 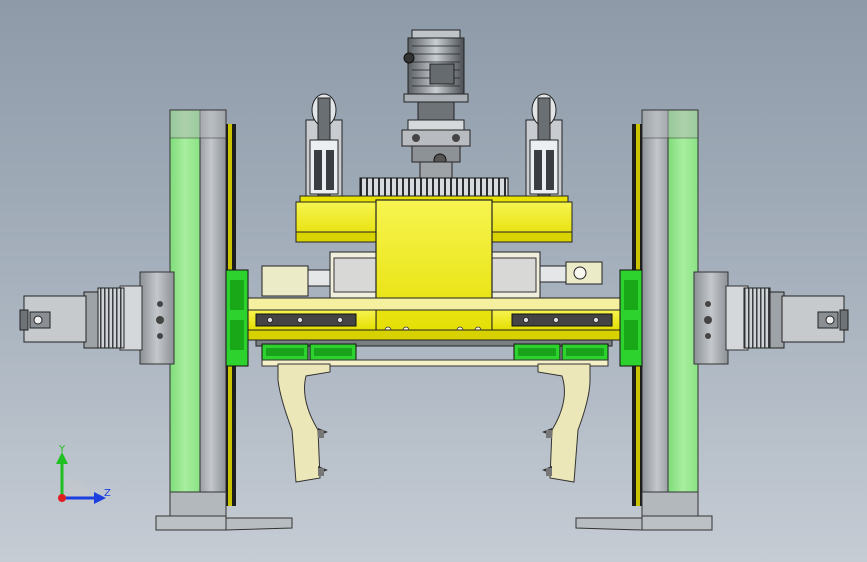 I want to click on right-gripper-arm, so click(x=564, y=423).